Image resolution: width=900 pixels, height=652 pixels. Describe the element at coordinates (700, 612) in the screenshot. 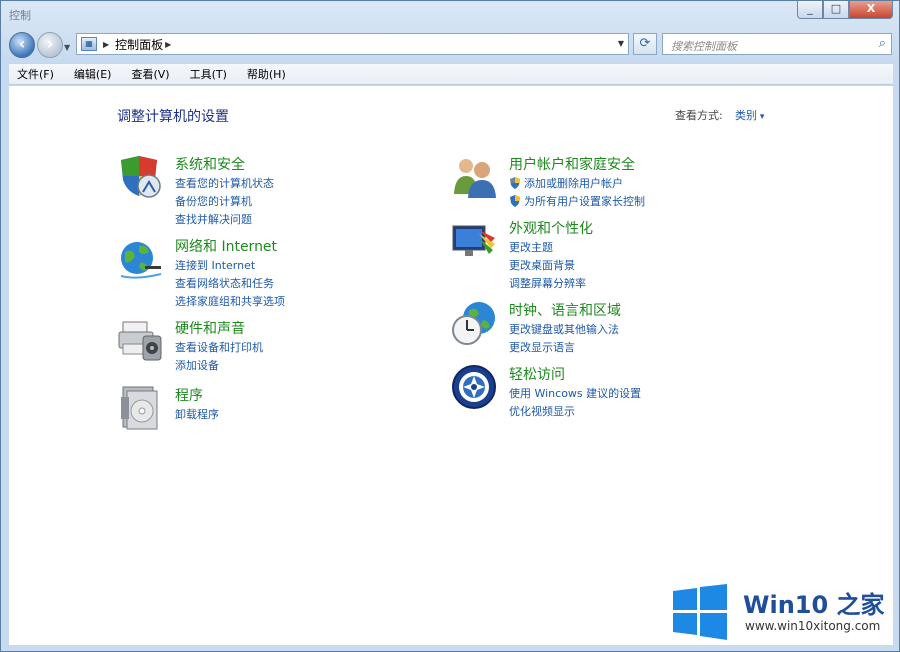

I see `windows-logo-icon` at that location.